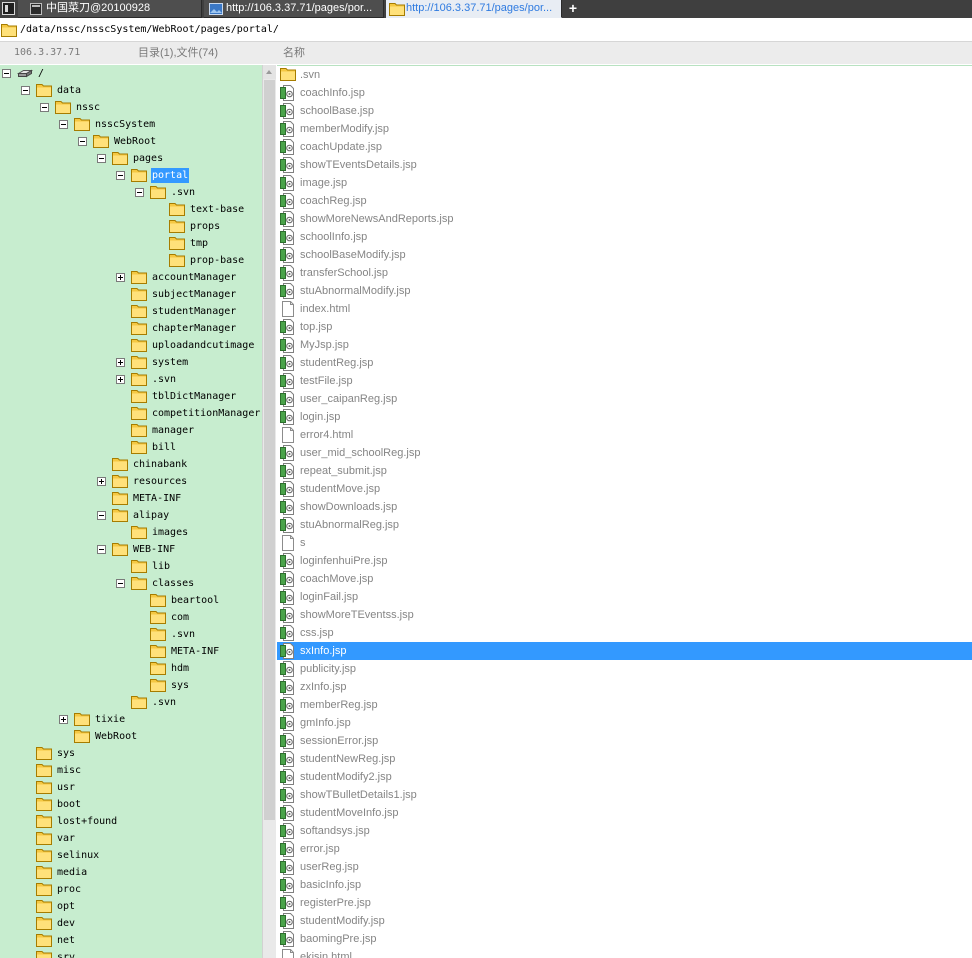 This screenshot has width=972, height=958. Describe the element at coordinates (131, 430) in the screenshot. I see `tree-node: manager` at that location.